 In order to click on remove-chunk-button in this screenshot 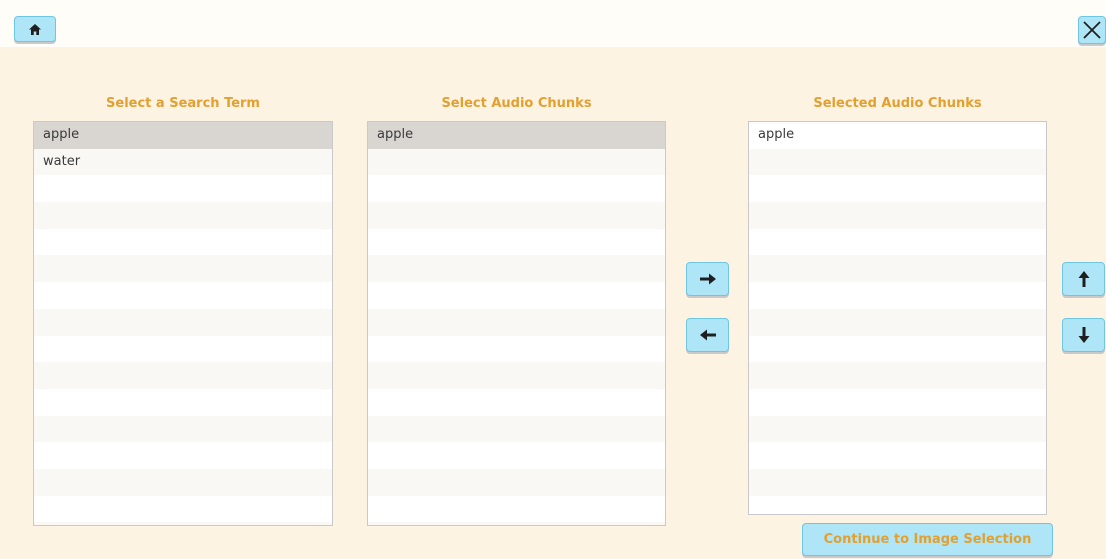, I will do `click(707, 335)`.